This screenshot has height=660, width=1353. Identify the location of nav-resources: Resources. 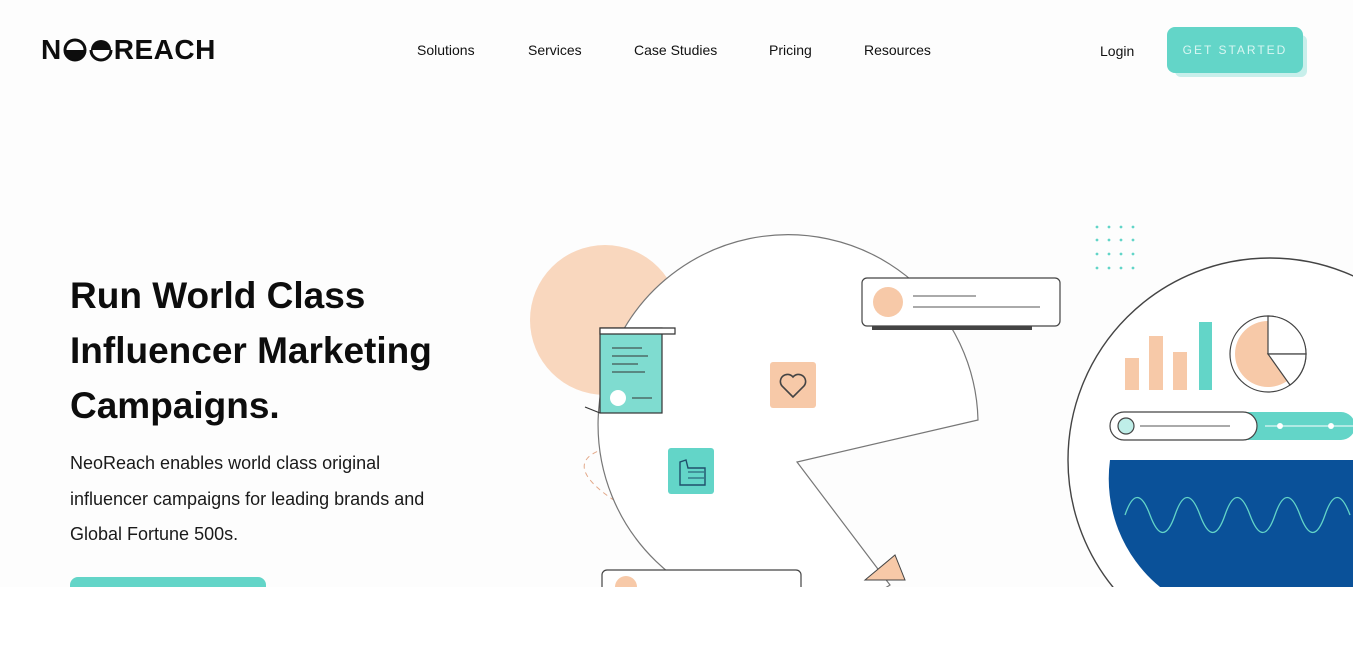
(897, 50).